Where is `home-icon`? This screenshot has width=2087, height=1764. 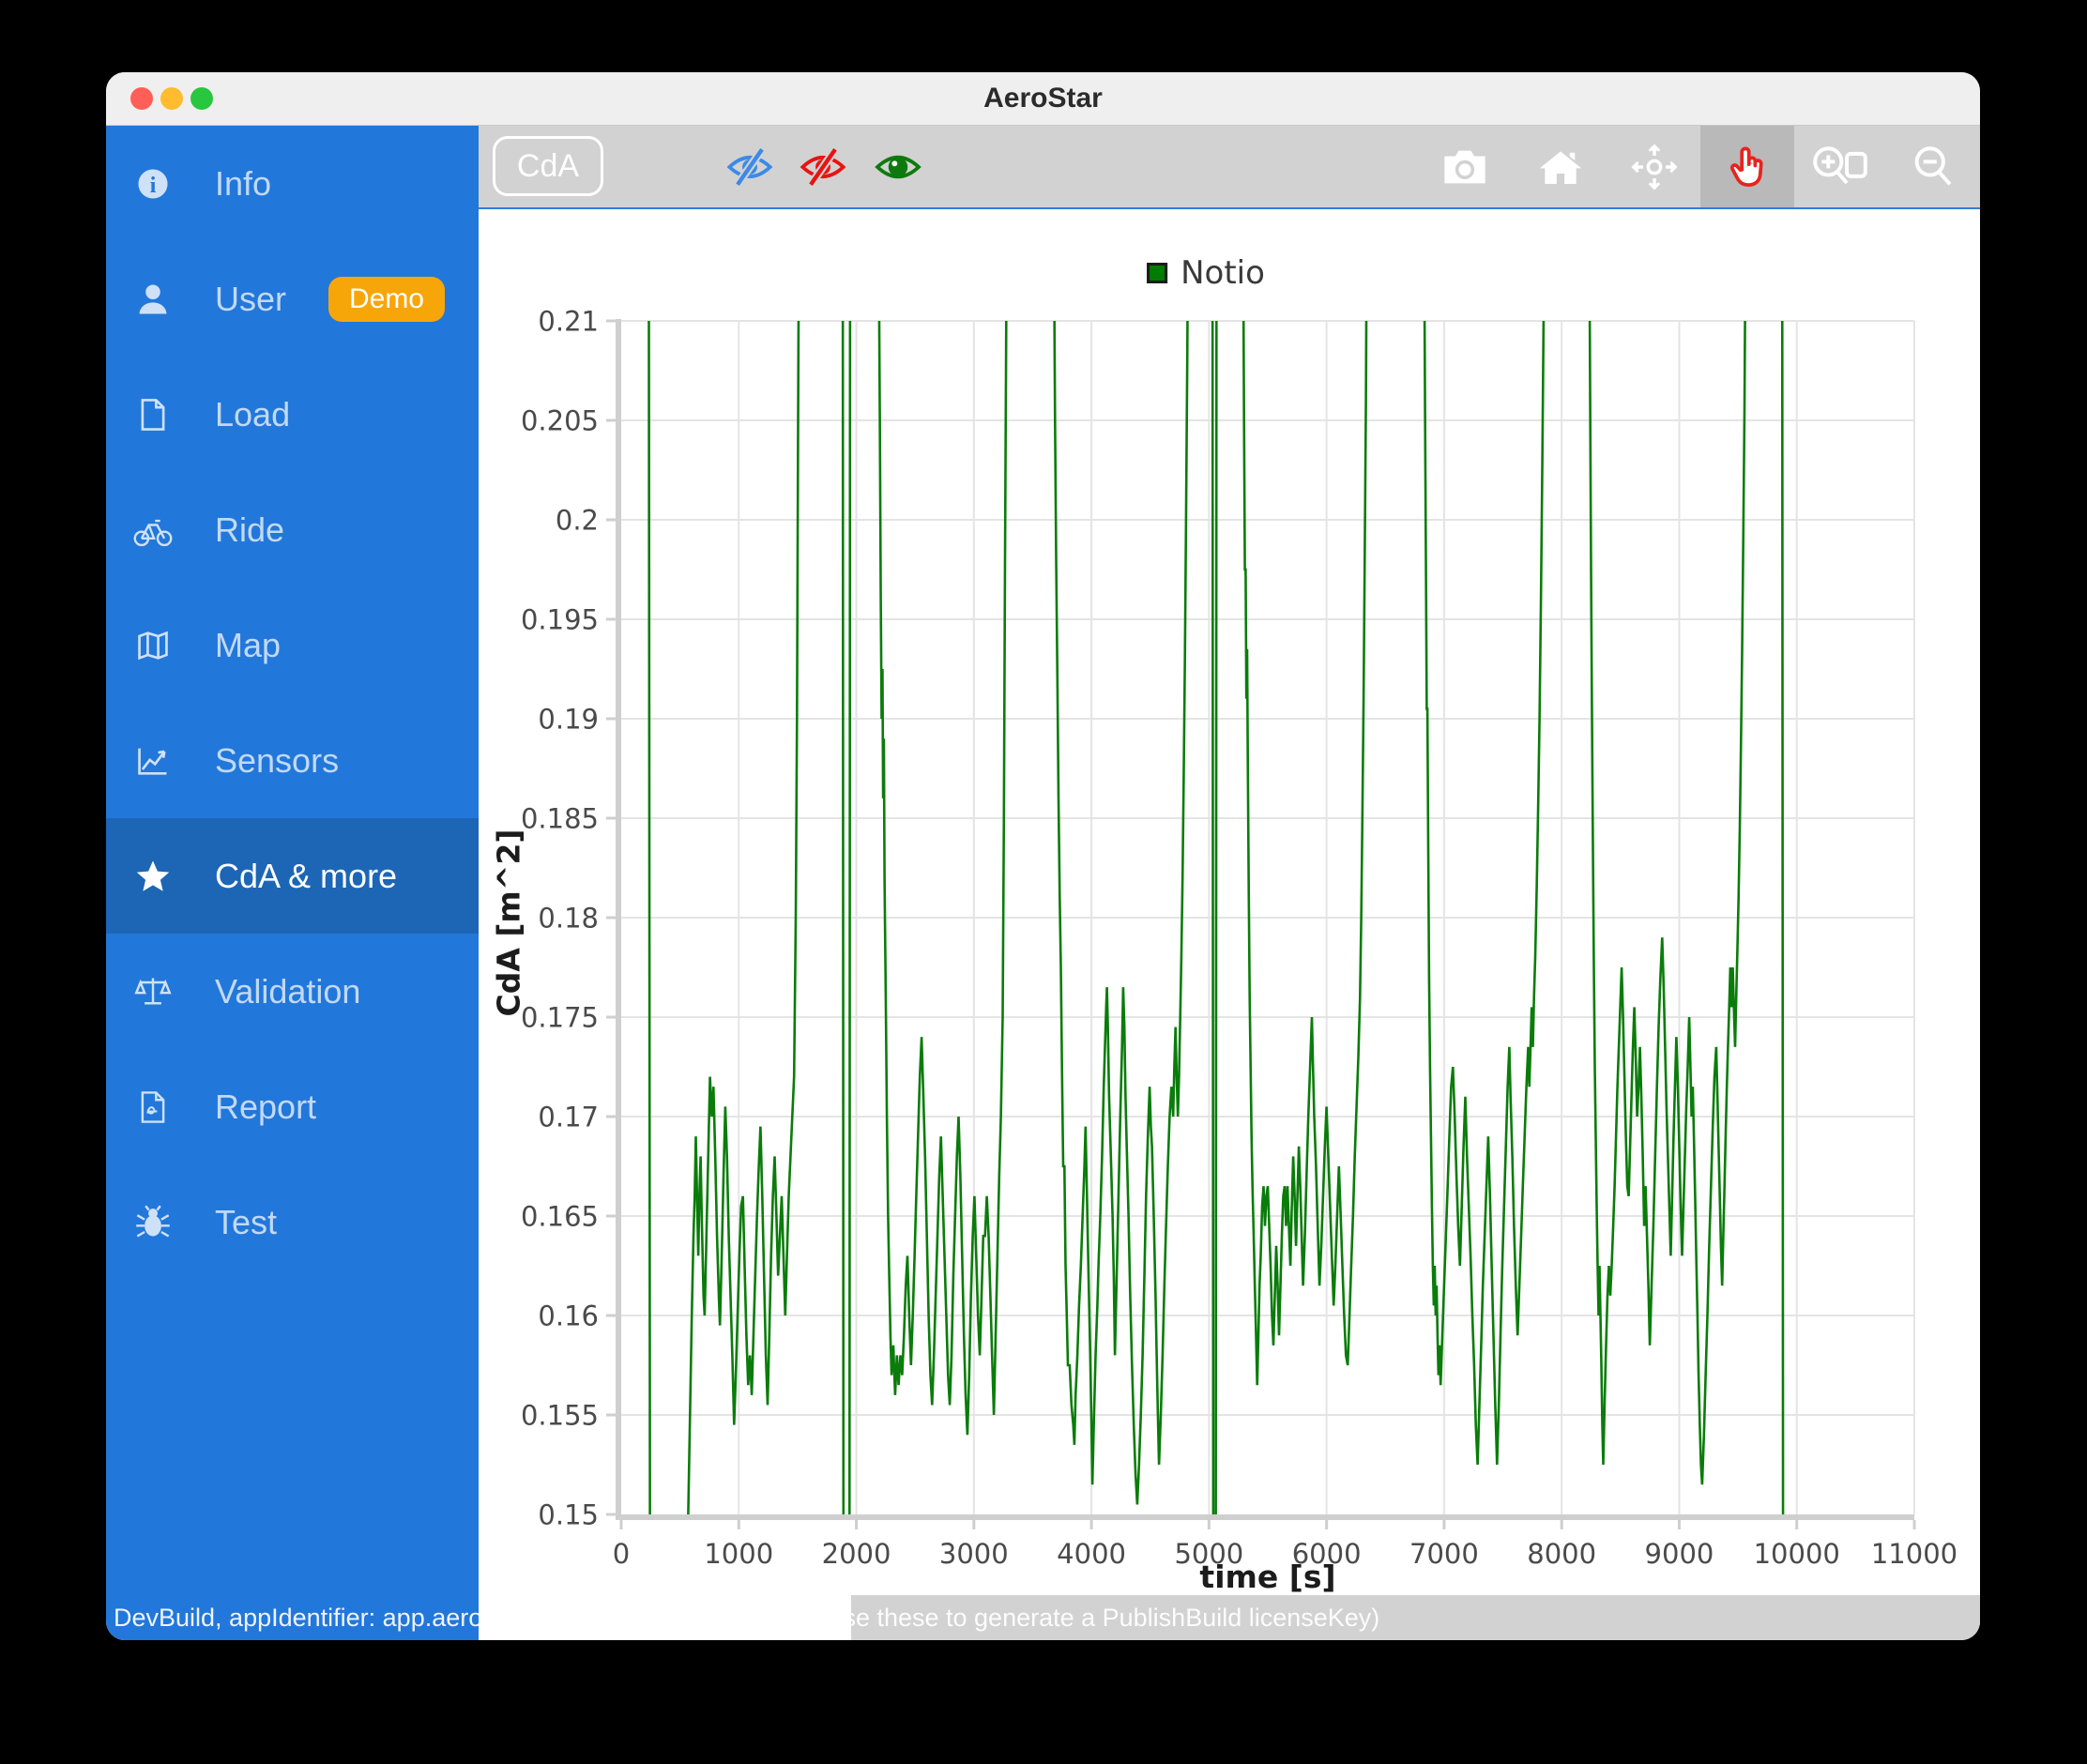
home-icon is located at coordinates (1560, 166).